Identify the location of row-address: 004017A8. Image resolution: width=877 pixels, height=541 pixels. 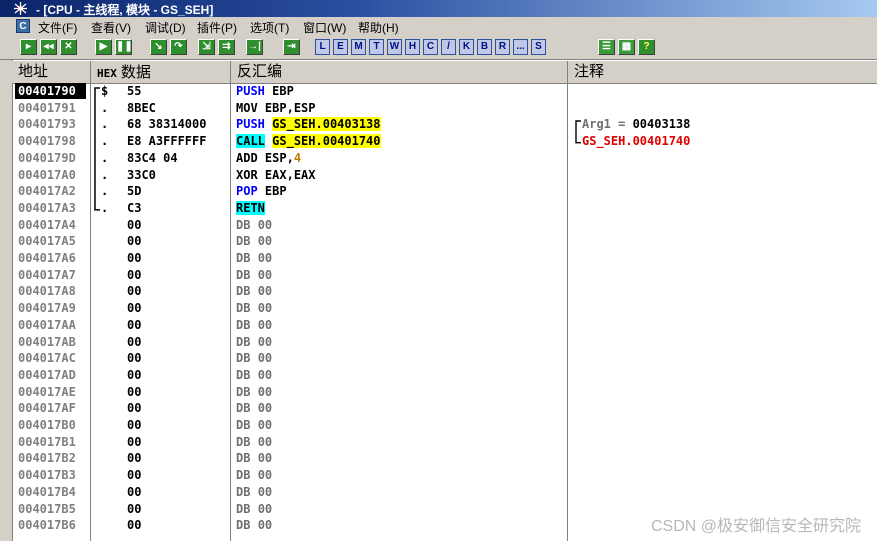
(47, 291).